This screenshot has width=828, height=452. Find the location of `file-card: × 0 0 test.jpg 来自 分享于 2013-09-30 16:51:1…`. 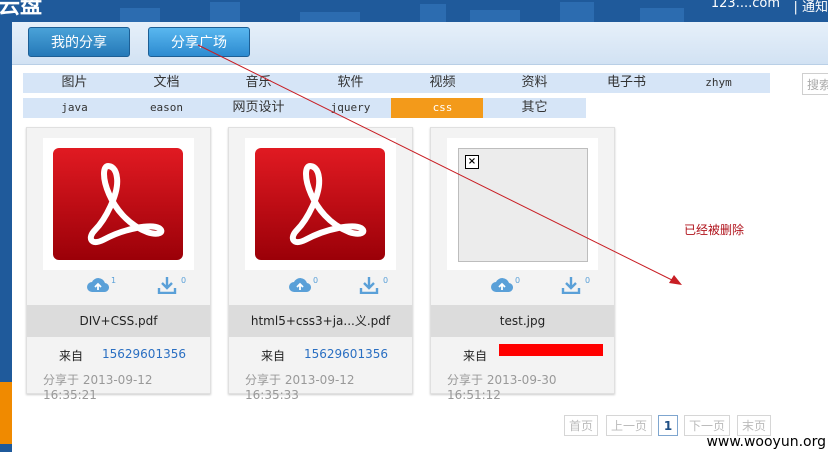

file-card: × 0 0 test.jpg 来自 分享于 2013-09-30 16:51:1… is located at coordinates (522, 264).